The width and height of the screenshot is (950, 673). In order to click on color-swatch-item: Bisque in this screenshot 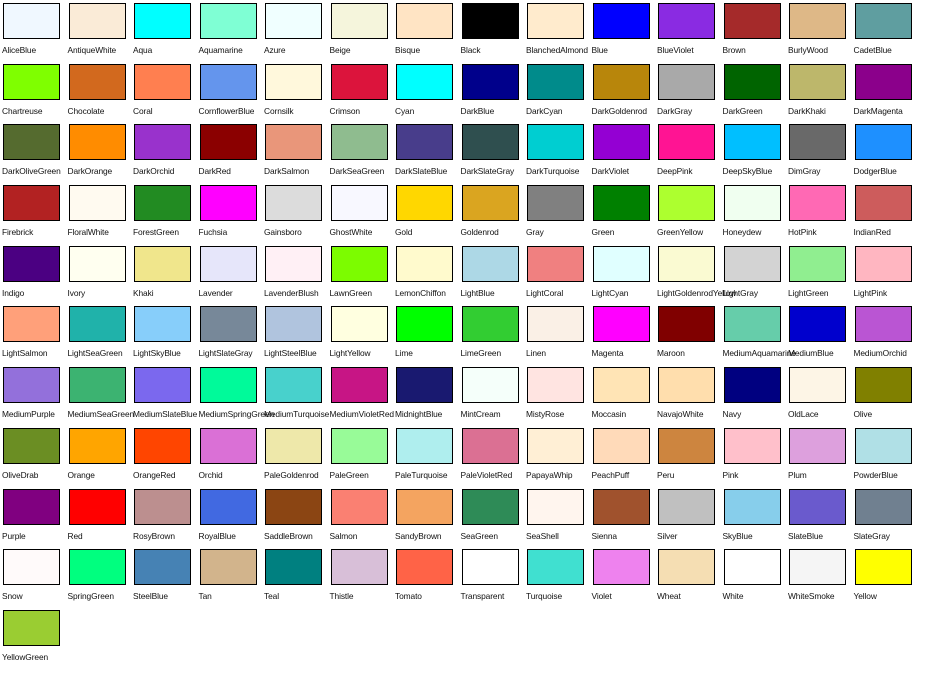, I will do `click(428, 33)`.